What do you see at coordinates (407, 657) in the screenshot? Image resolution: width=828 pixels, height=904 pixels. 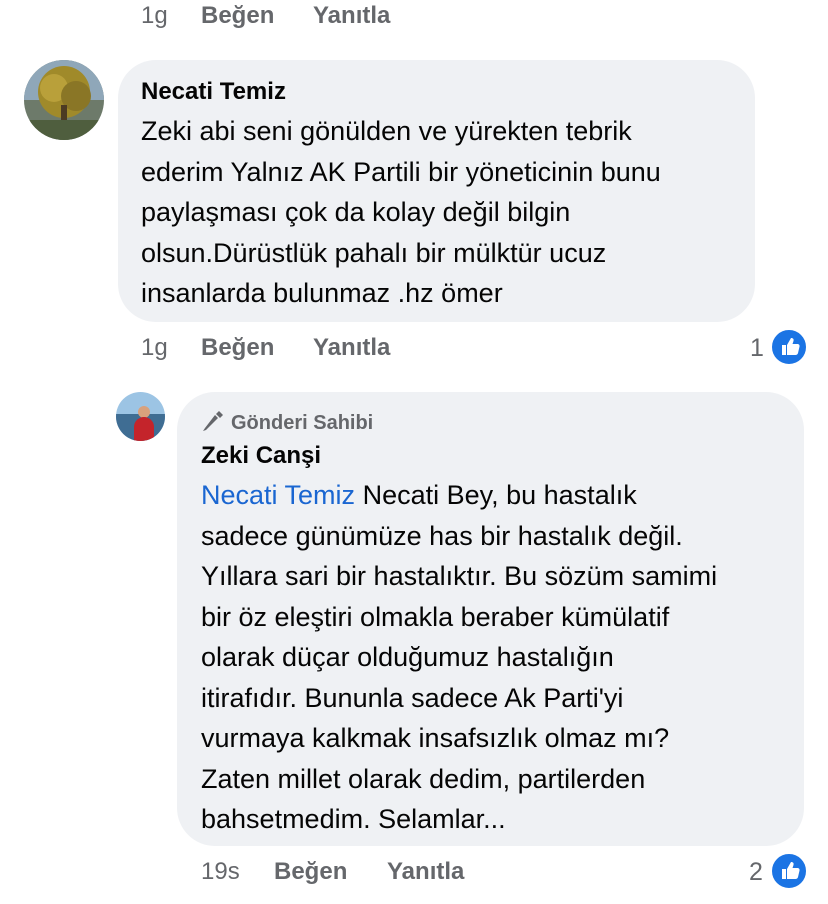 I see `reply-line: olarak düçar olduğumuz hastalığın` at bounding box center [407, 657].